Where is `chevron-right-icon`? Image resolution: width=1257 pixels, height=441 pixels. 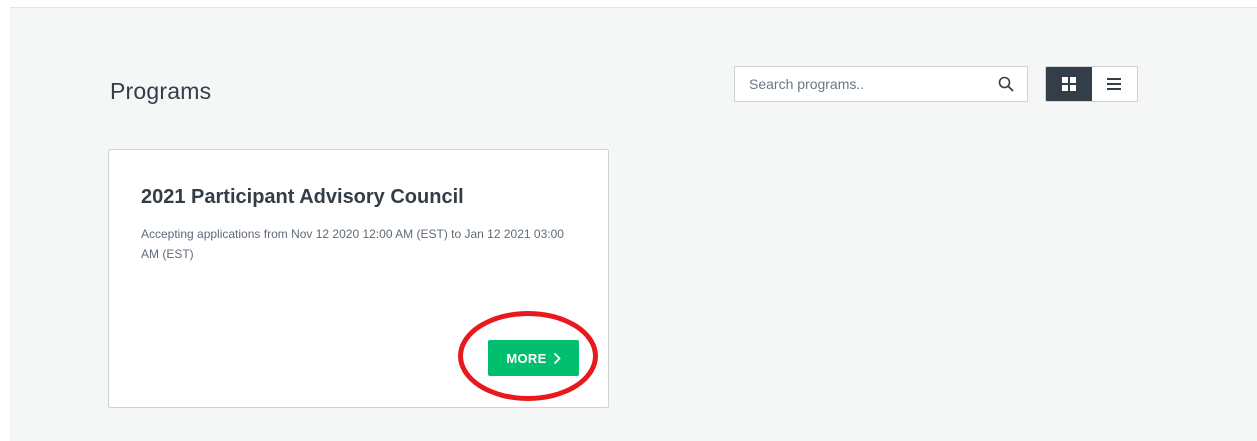
chevron-right-icon is located at coordinates (557, 358).